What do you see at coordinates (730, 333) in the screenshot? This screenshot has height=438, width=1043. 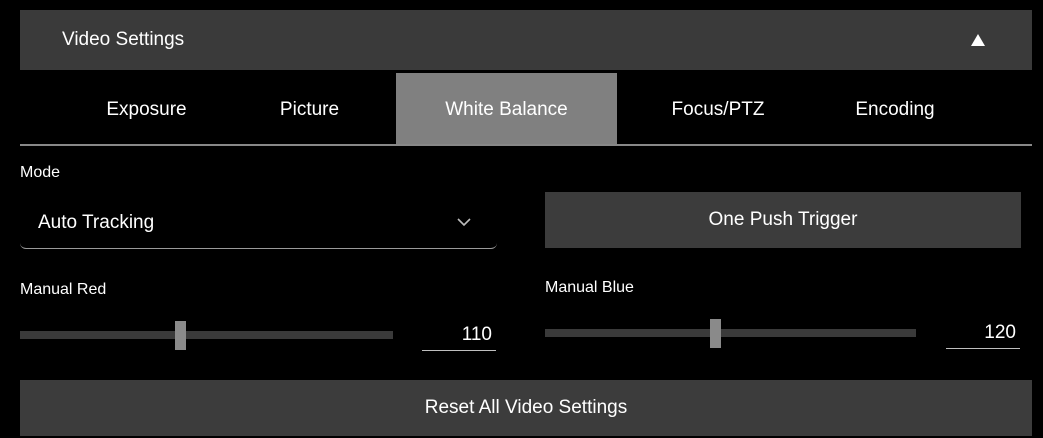 I see `manual-blue-slider-track` at bounding box center [730, 333].